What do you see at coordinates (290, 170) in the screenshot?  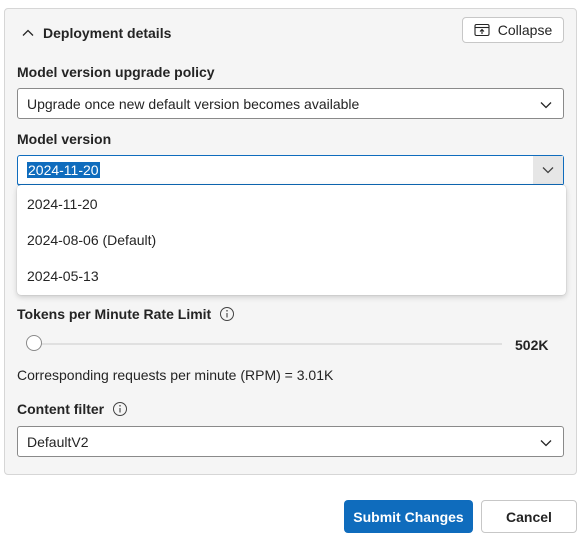 I see `model-version-select: 2024-11-20` at bounding box center [290, 170].